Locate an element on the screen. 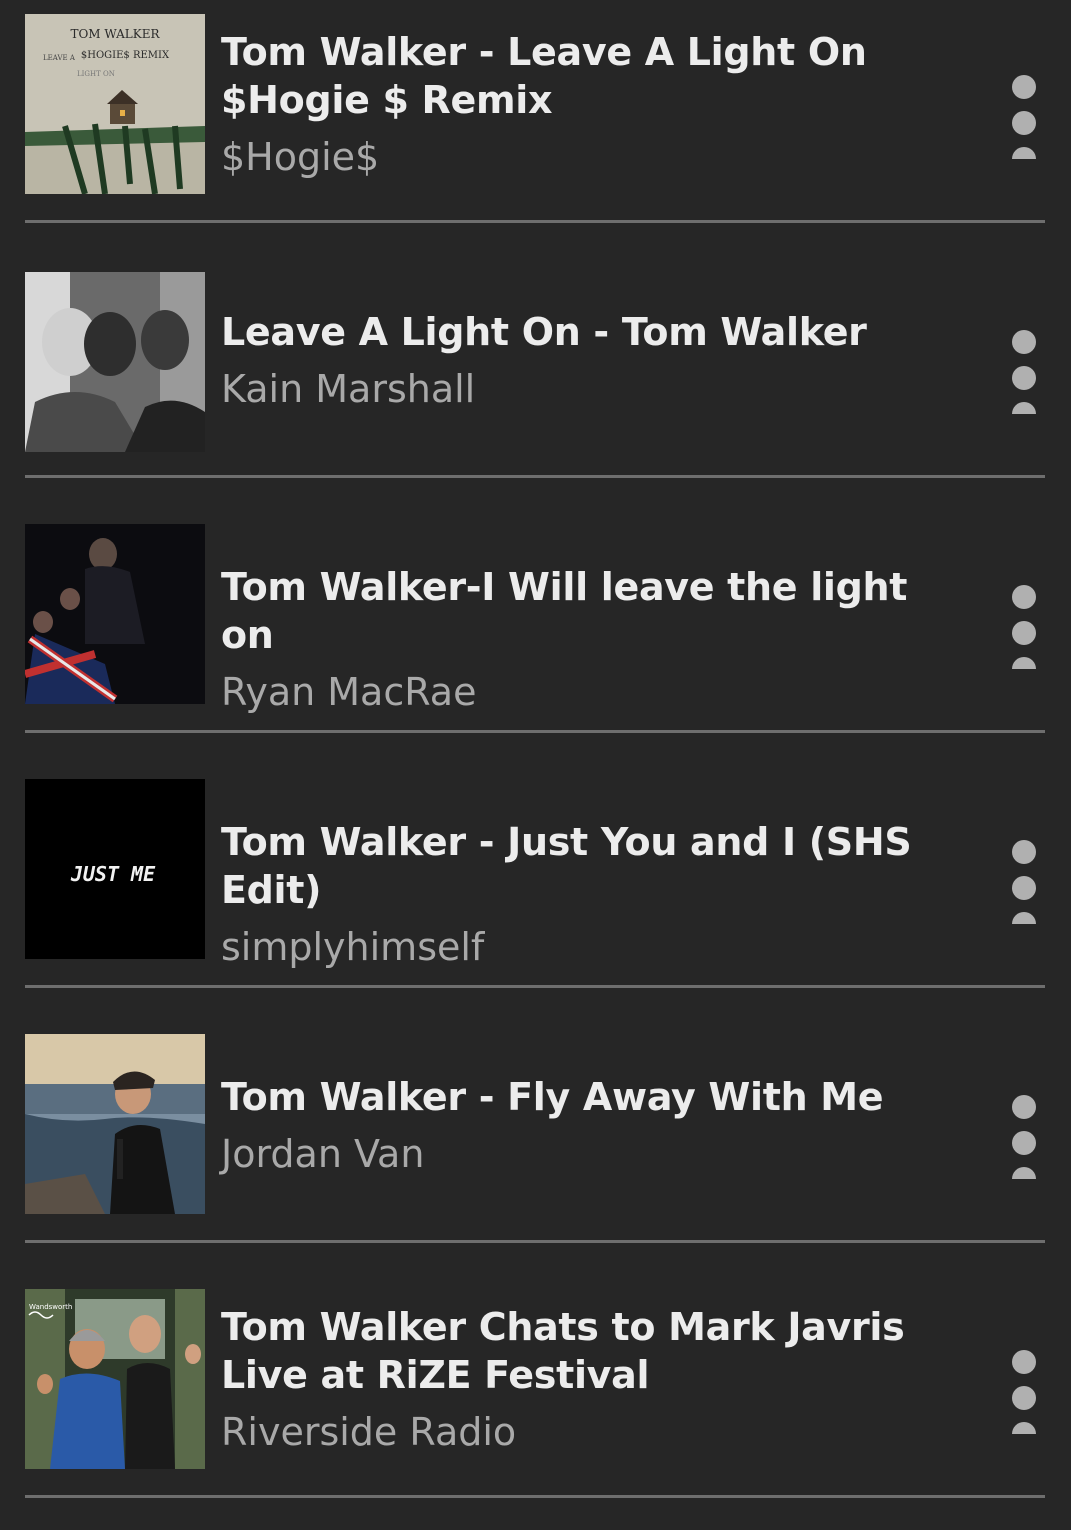 The height and width of the screenshot is (1530, 1071). track-artist: simplyhimself is located at coordinates (591, 947).